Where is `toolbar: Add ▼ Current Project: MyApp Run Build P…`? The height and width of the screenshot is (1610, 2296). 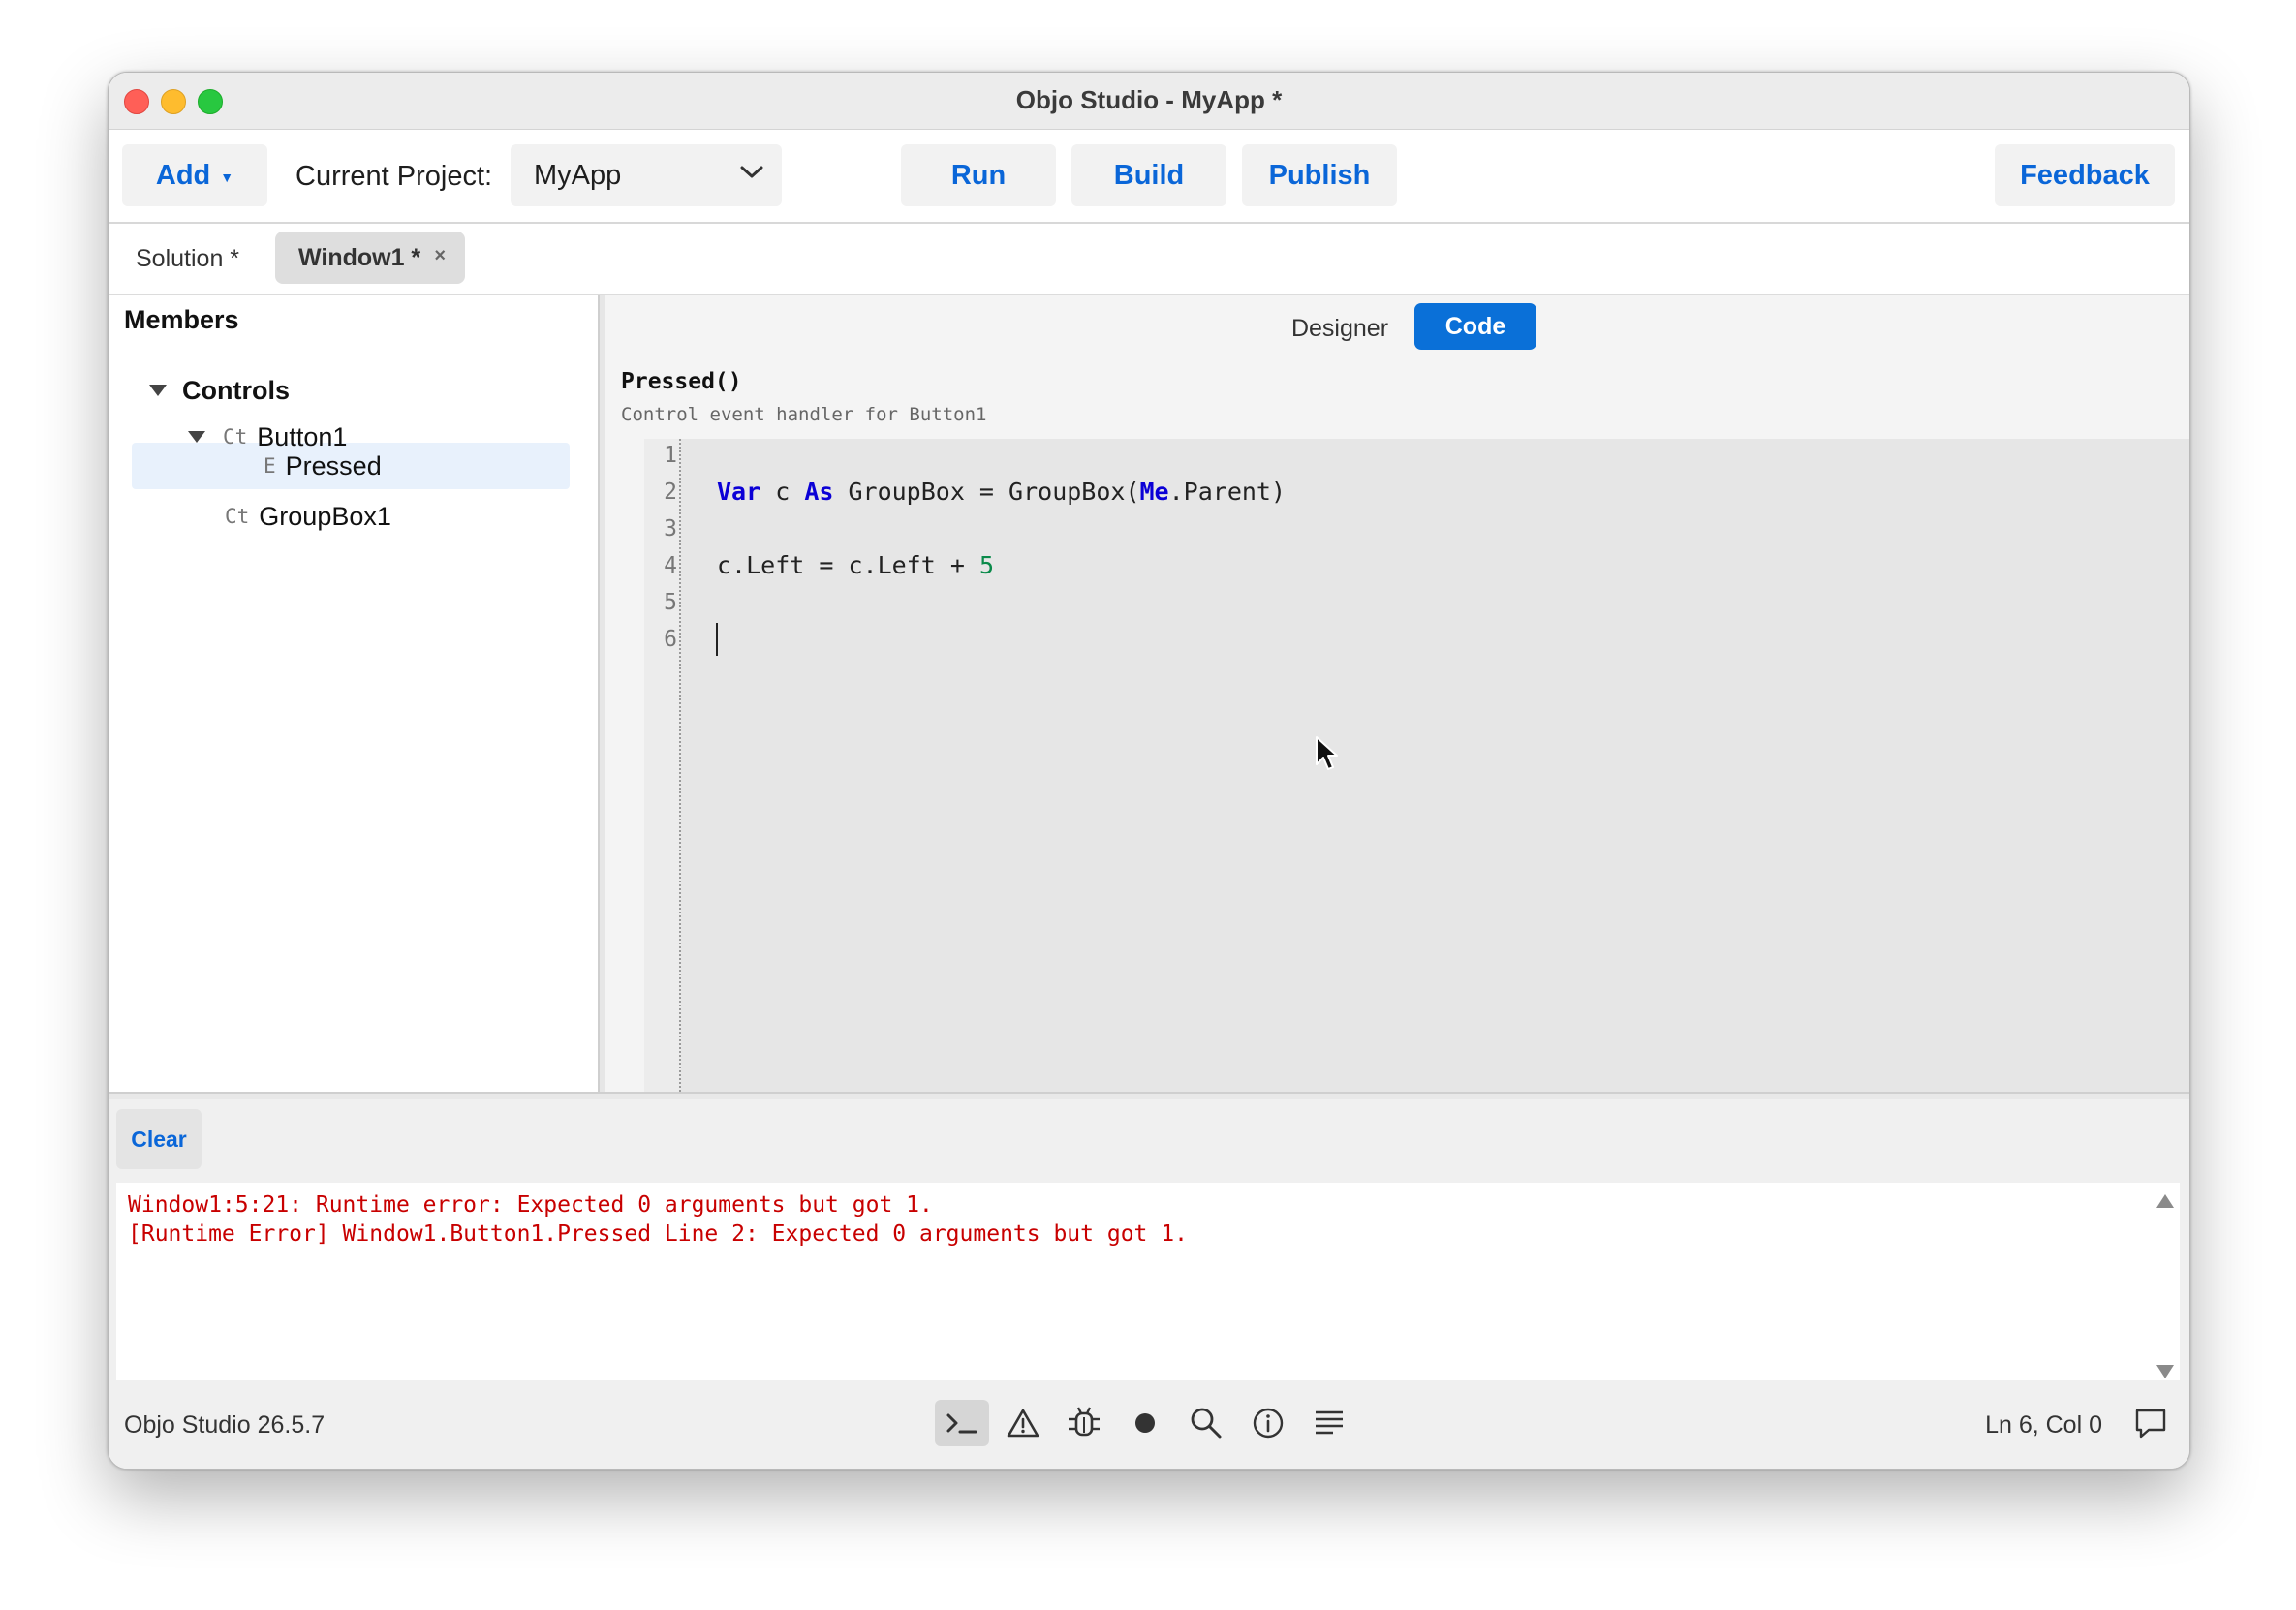
toolbar: Add ▼ Current Project: MyApp Run Build P… is located at coordinates (1149, 177).